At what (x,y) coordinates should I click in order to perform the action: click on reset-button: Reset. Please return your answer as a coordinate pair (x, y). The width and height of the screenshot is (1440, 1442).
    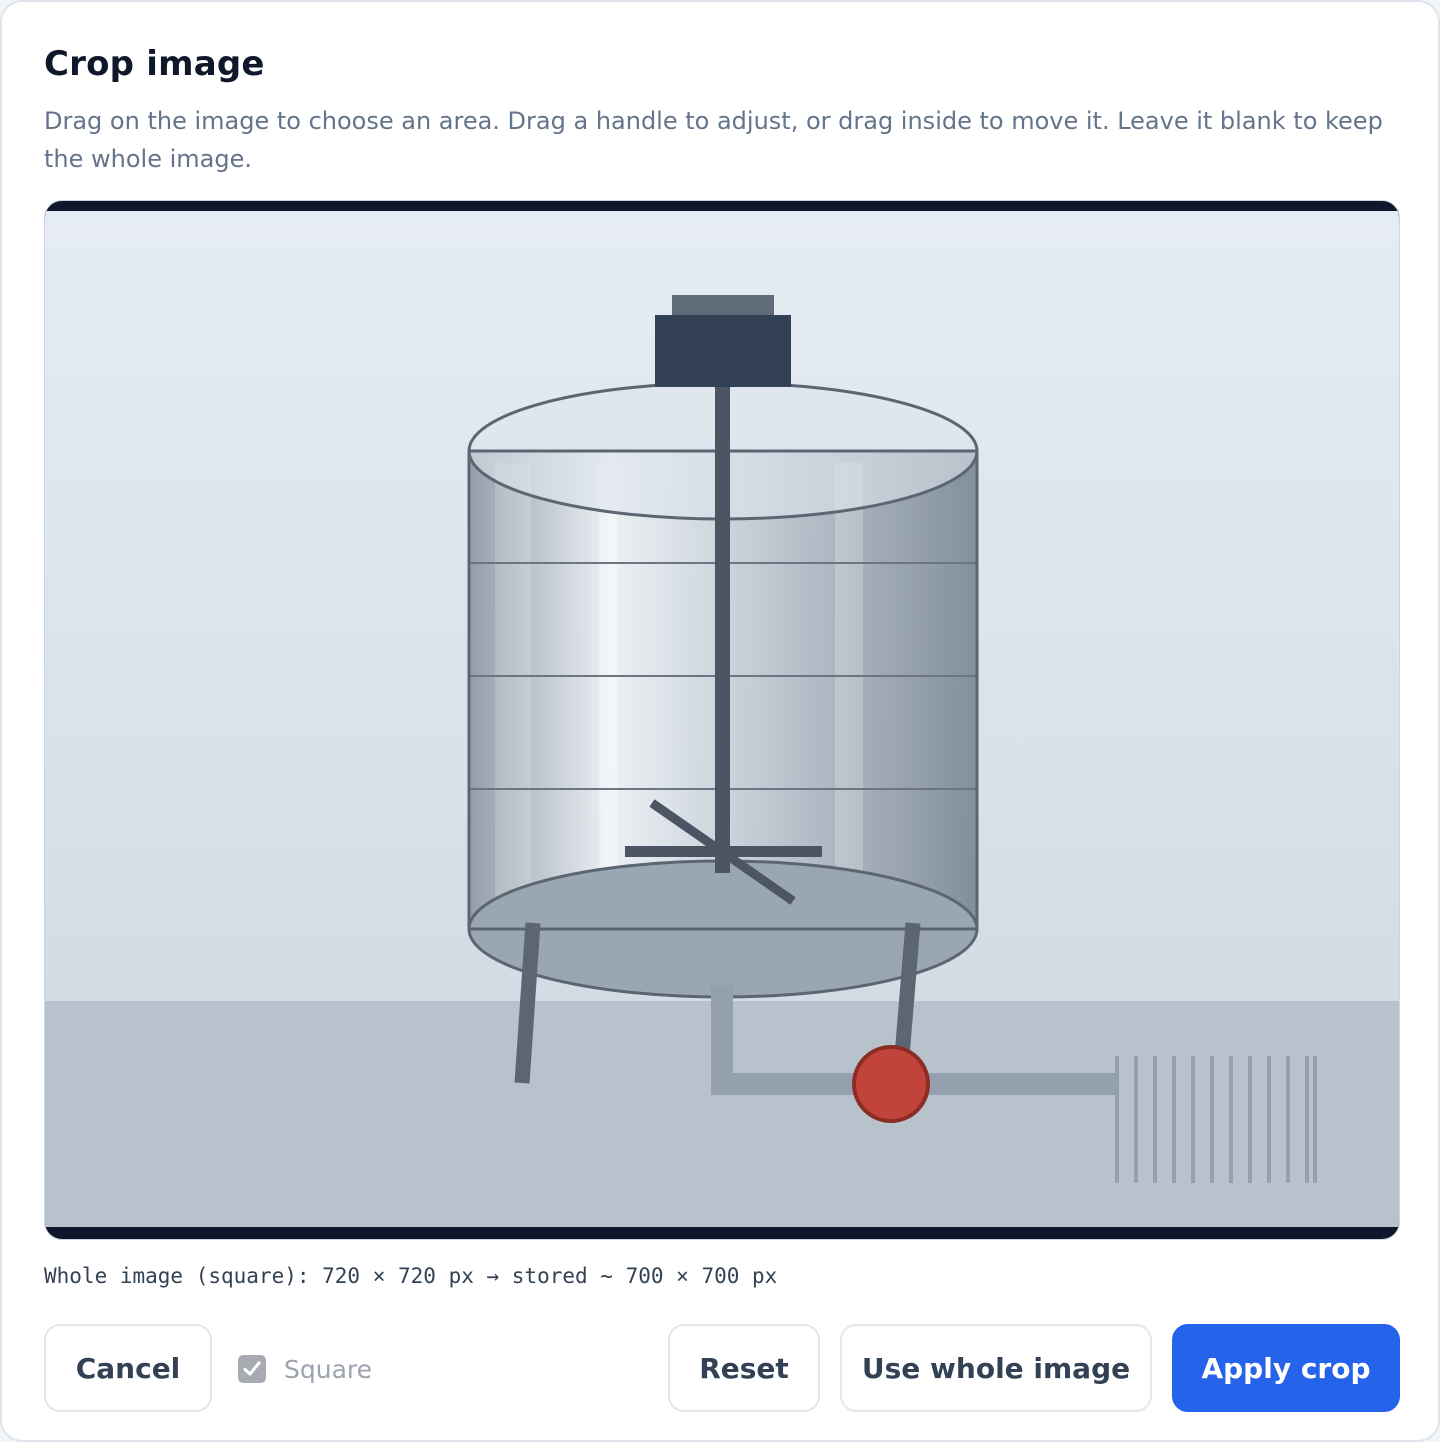
    Looking at the image, I should click on (744, 1368).